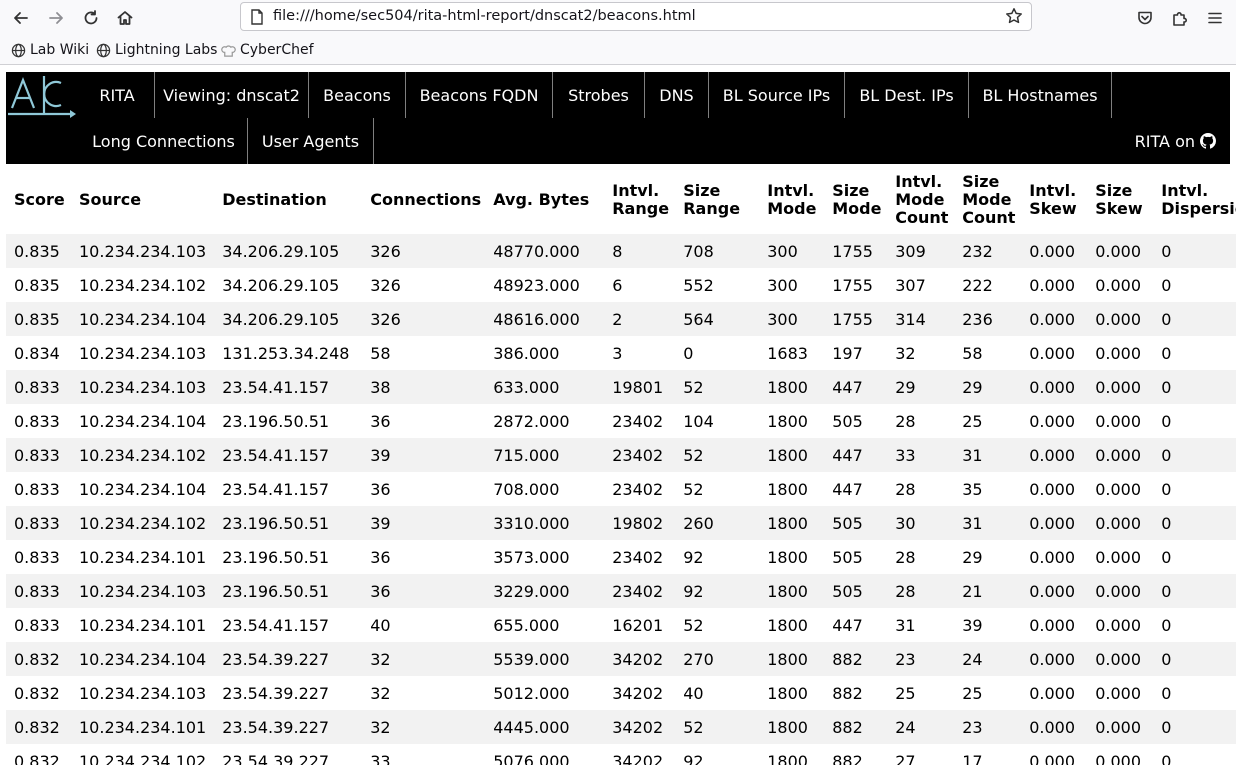 The height and width of the screenshot is (765, 1236). I want to click on cell-destination: 23.54.41.157, so click(276, 387).